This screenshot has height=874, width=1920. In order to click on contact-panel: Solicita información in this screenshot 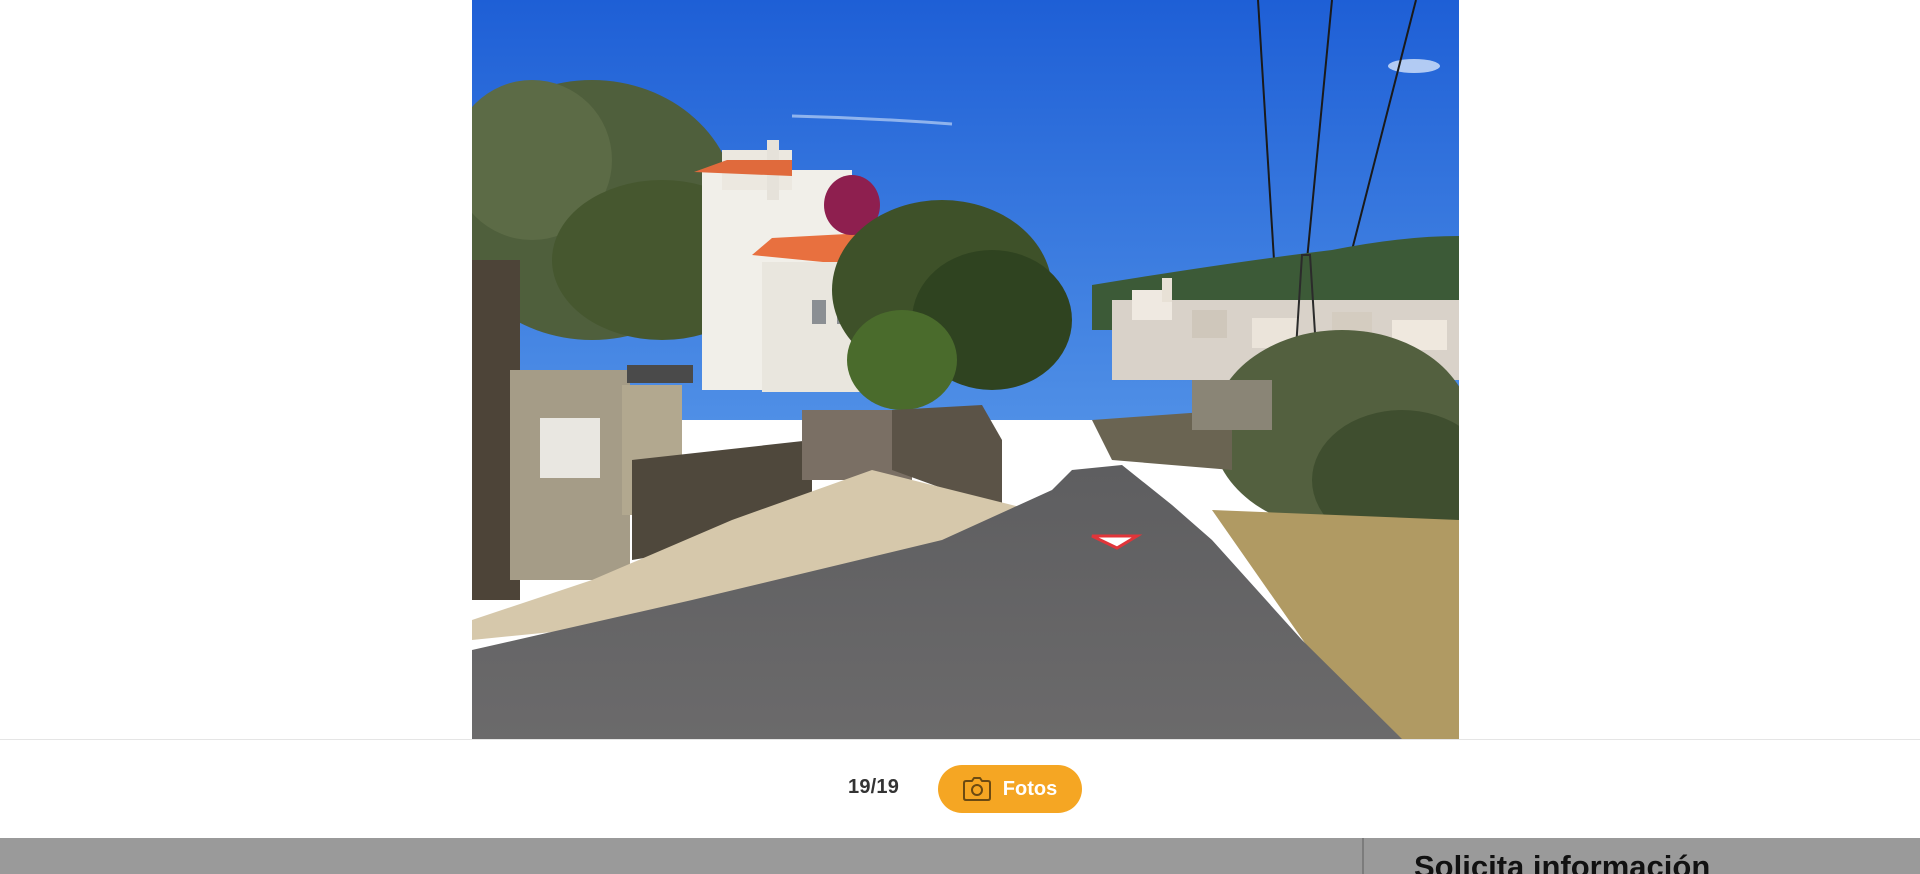, I will do `click(1641, 856)`.